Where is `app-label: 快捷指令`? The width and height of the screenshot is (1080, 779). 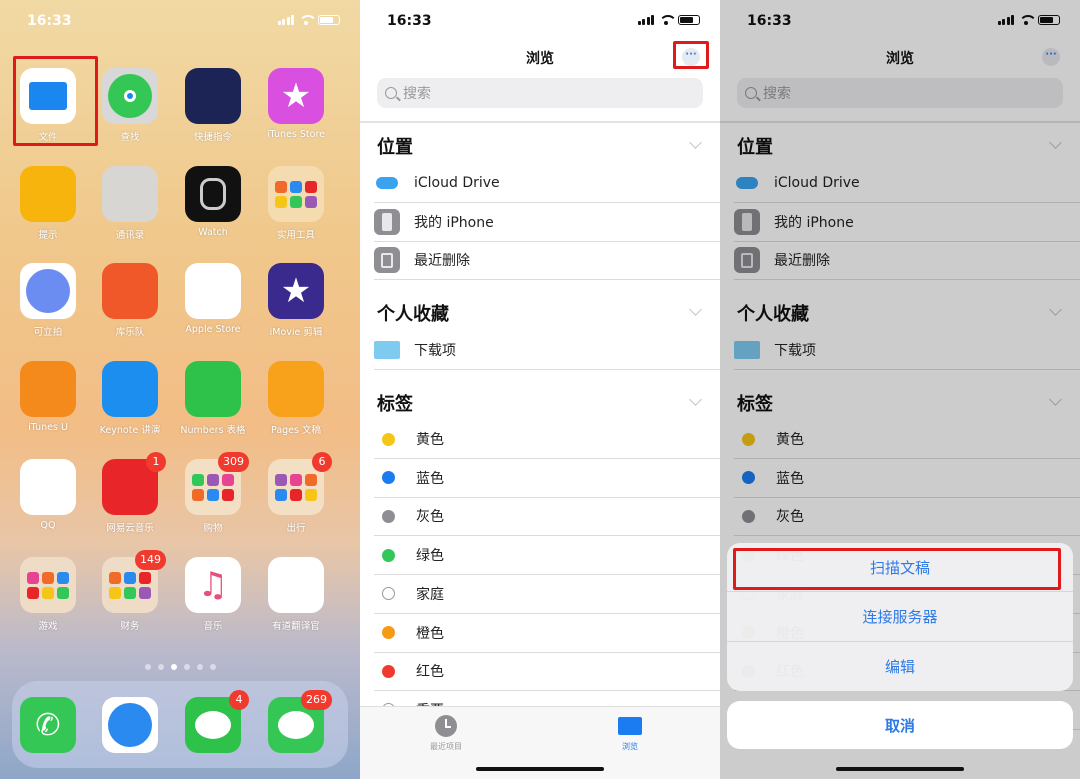 app-label: 快捷指令 is located at coordinates (212, 137).